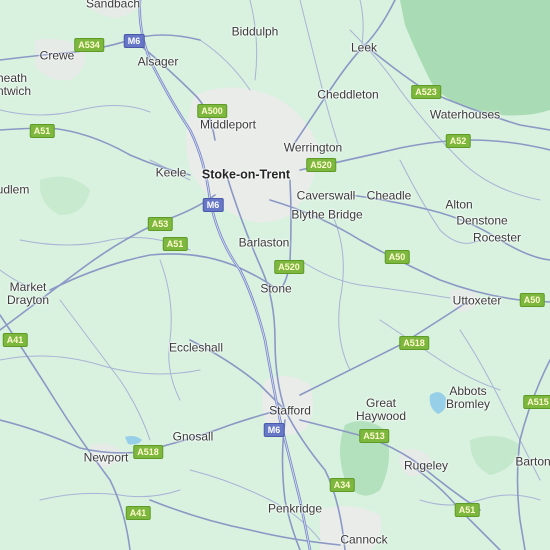  I want to click on place-label: udlem, so click(14, 190).